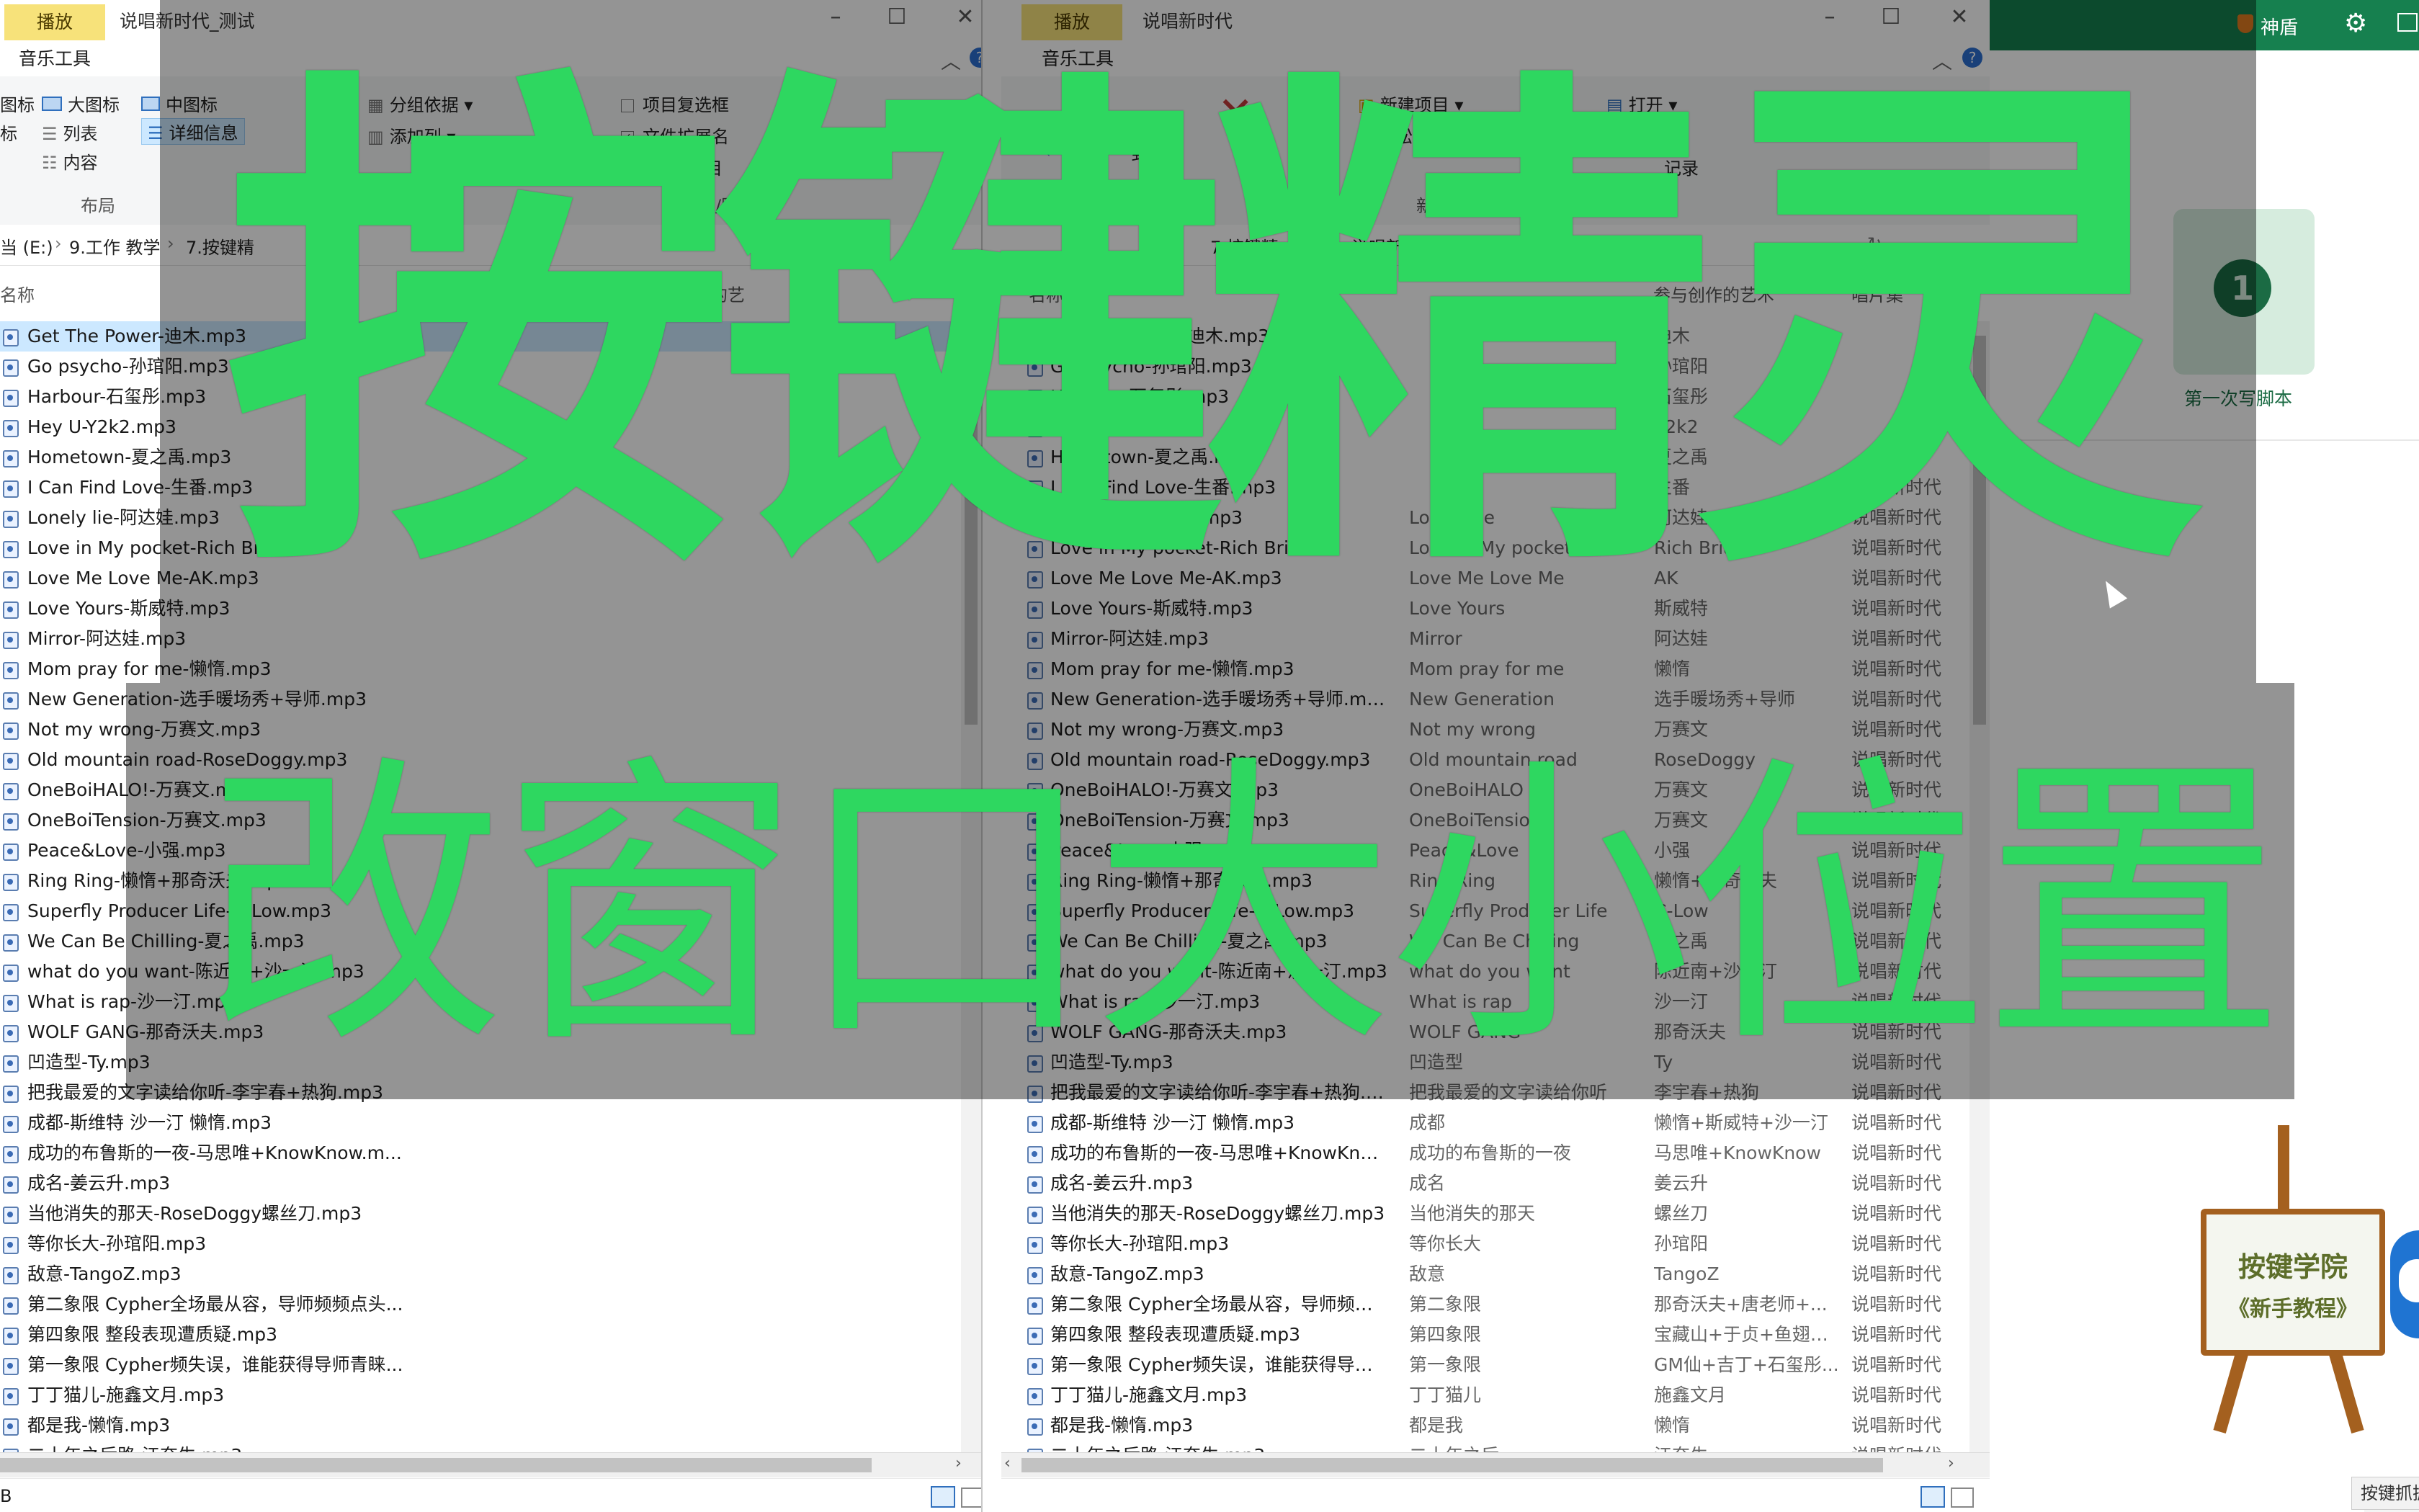 The height and width of the screenshot is (1512, 2419). Describe the element at coordinates (1445, 1304) in the screenshot. I see `cell-title: 第二象限` at that location.